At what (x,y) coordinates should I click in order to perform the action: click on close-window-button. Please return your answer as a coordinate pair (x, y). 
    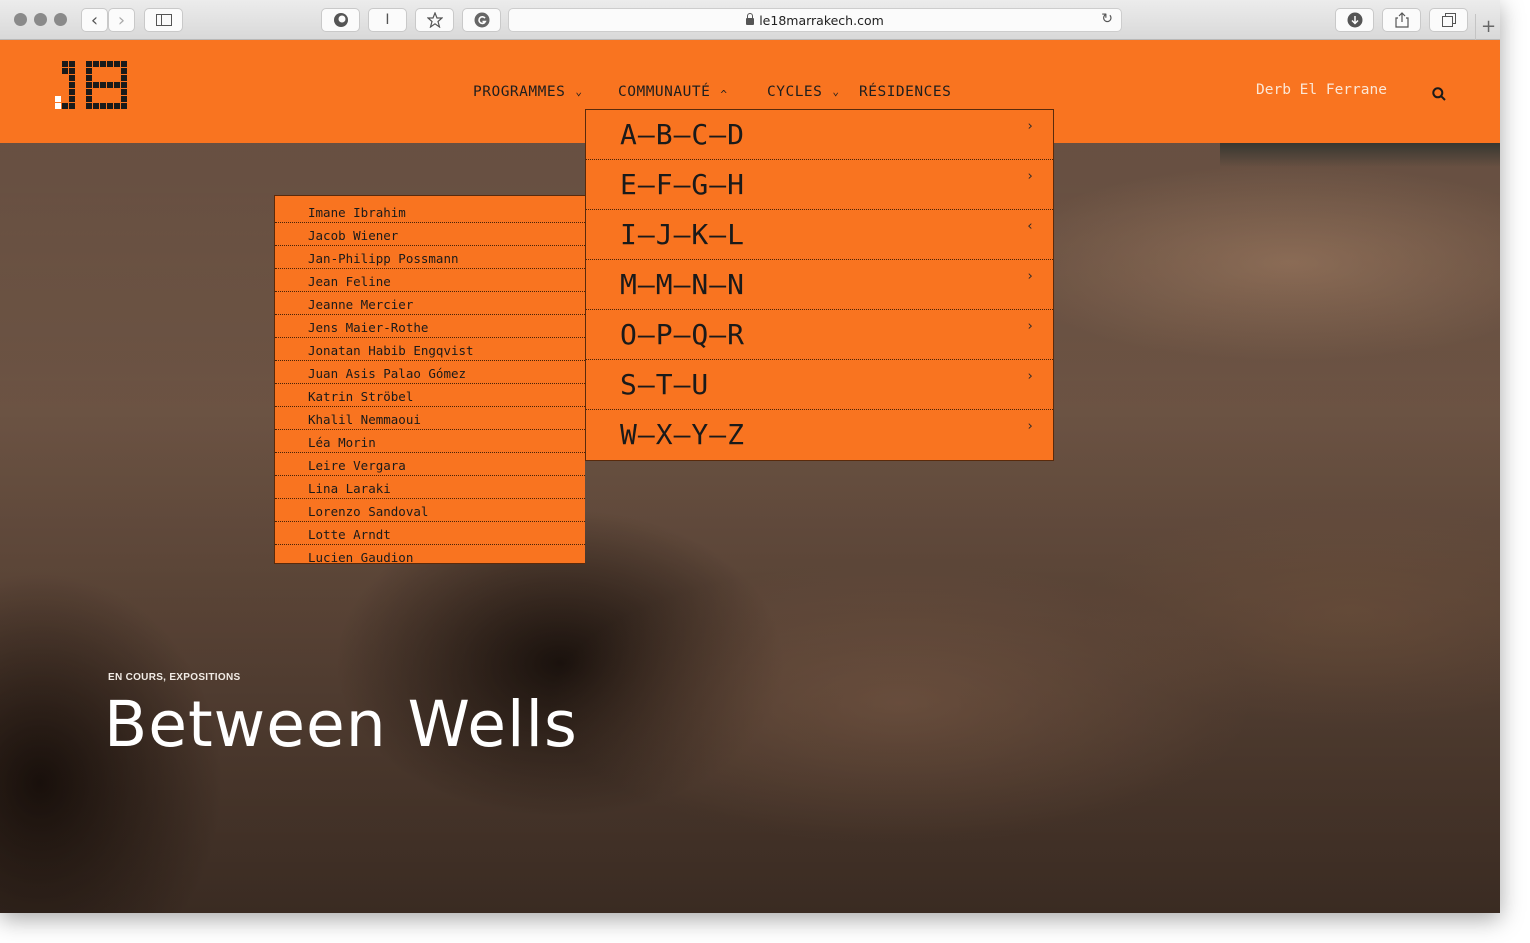
    Looking at the image, I should click on (20, 19).